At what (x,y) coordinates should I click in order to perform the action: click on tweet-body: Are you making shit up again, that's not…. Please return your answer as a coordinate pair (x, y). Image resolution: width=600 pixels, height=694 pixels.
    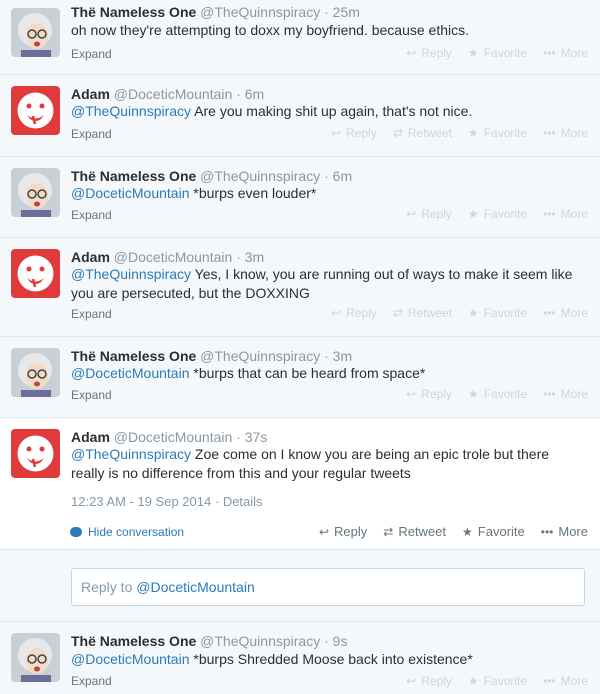
    Looking at the image, I should click on (332, 111).